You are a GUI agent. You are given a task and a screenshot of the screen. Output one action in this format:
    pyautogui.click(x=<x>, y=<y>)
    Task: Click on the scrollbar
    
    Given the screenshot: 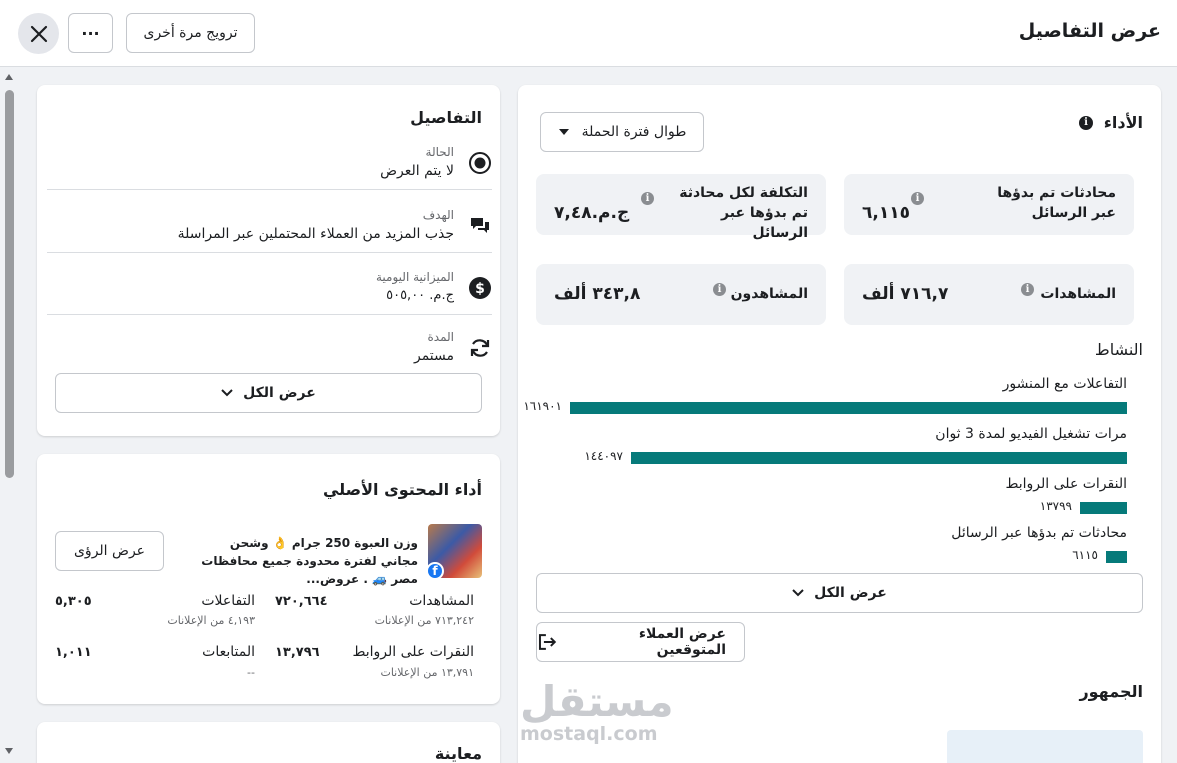 What is the action you would take?
    pyautogui.click(x=9, y=415)
    